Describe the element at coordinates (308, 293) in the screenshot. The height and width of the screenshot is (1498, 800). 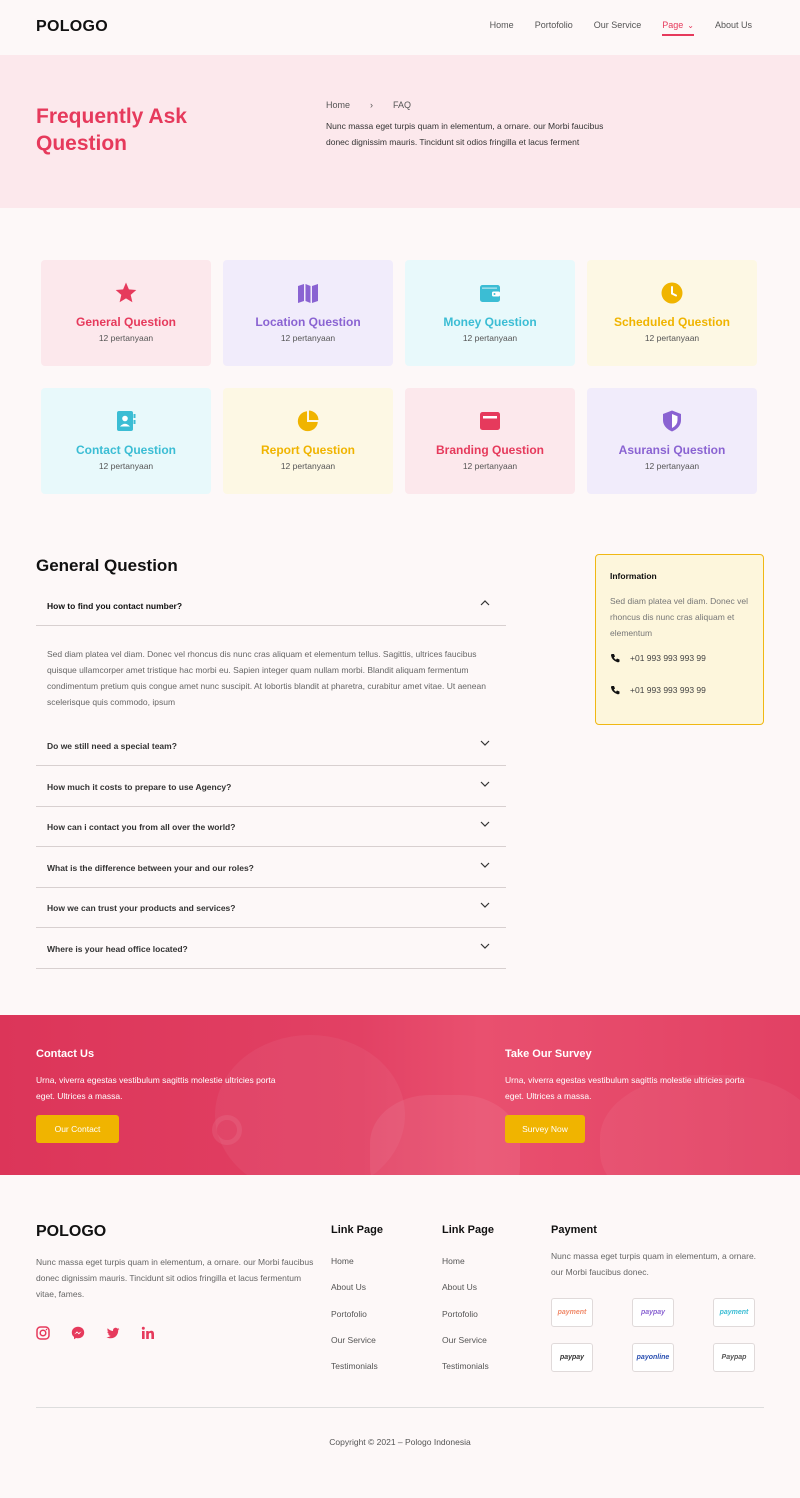
I see `map-icon` at that location.